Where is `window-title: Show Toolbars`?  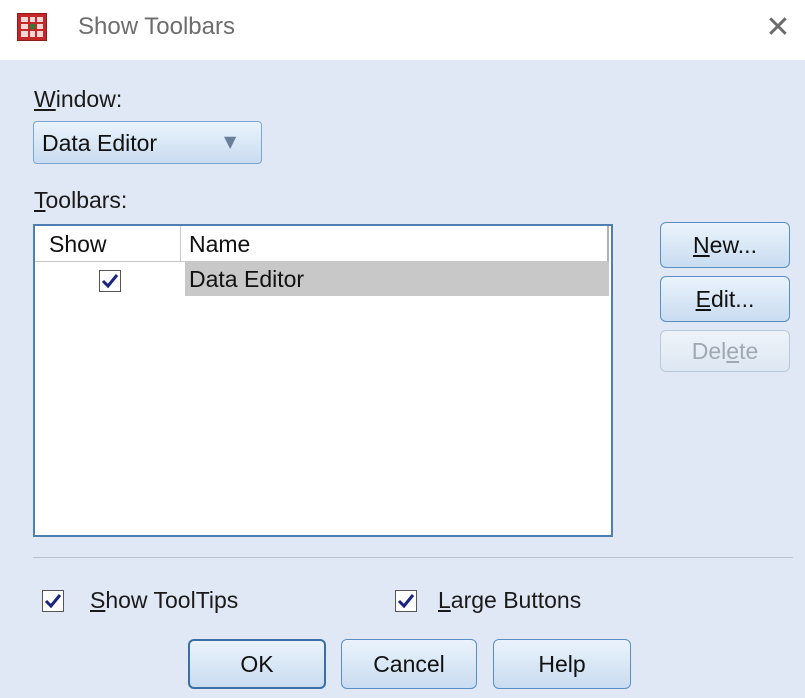
window-title: Show Toolbars is located at coordinates (156, 26).